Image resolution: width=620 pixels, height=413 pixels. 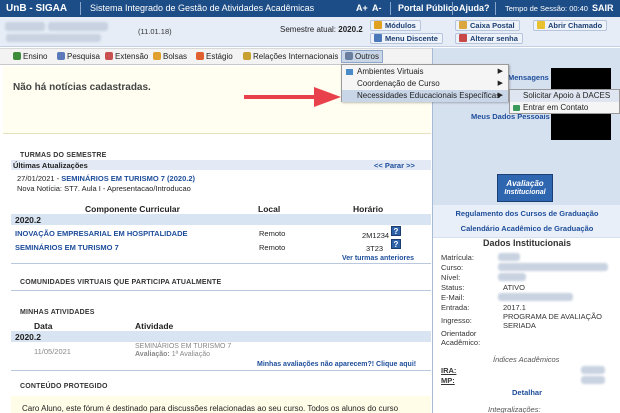 What do you see at coordinates (489, 38) in the screenshot?
I see `change-password-button: Alterar senha` at bounding box center [489, 38].